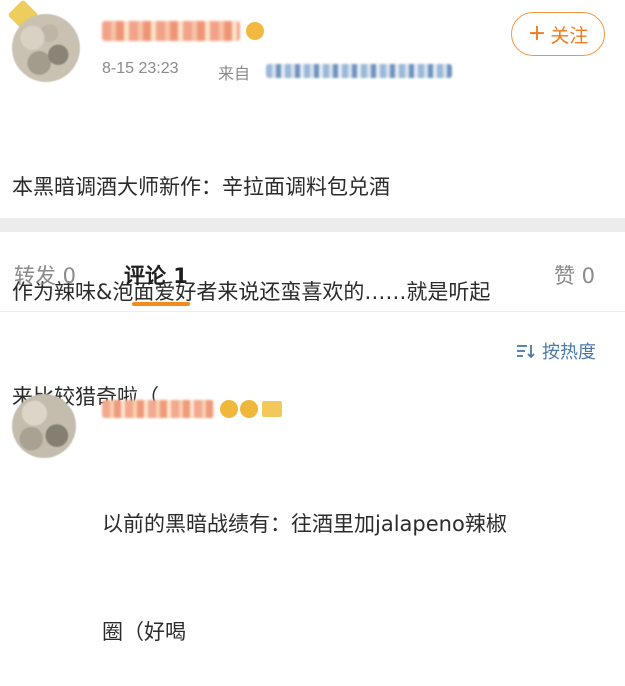  I want to click on commenter-name, so click(158, 409).